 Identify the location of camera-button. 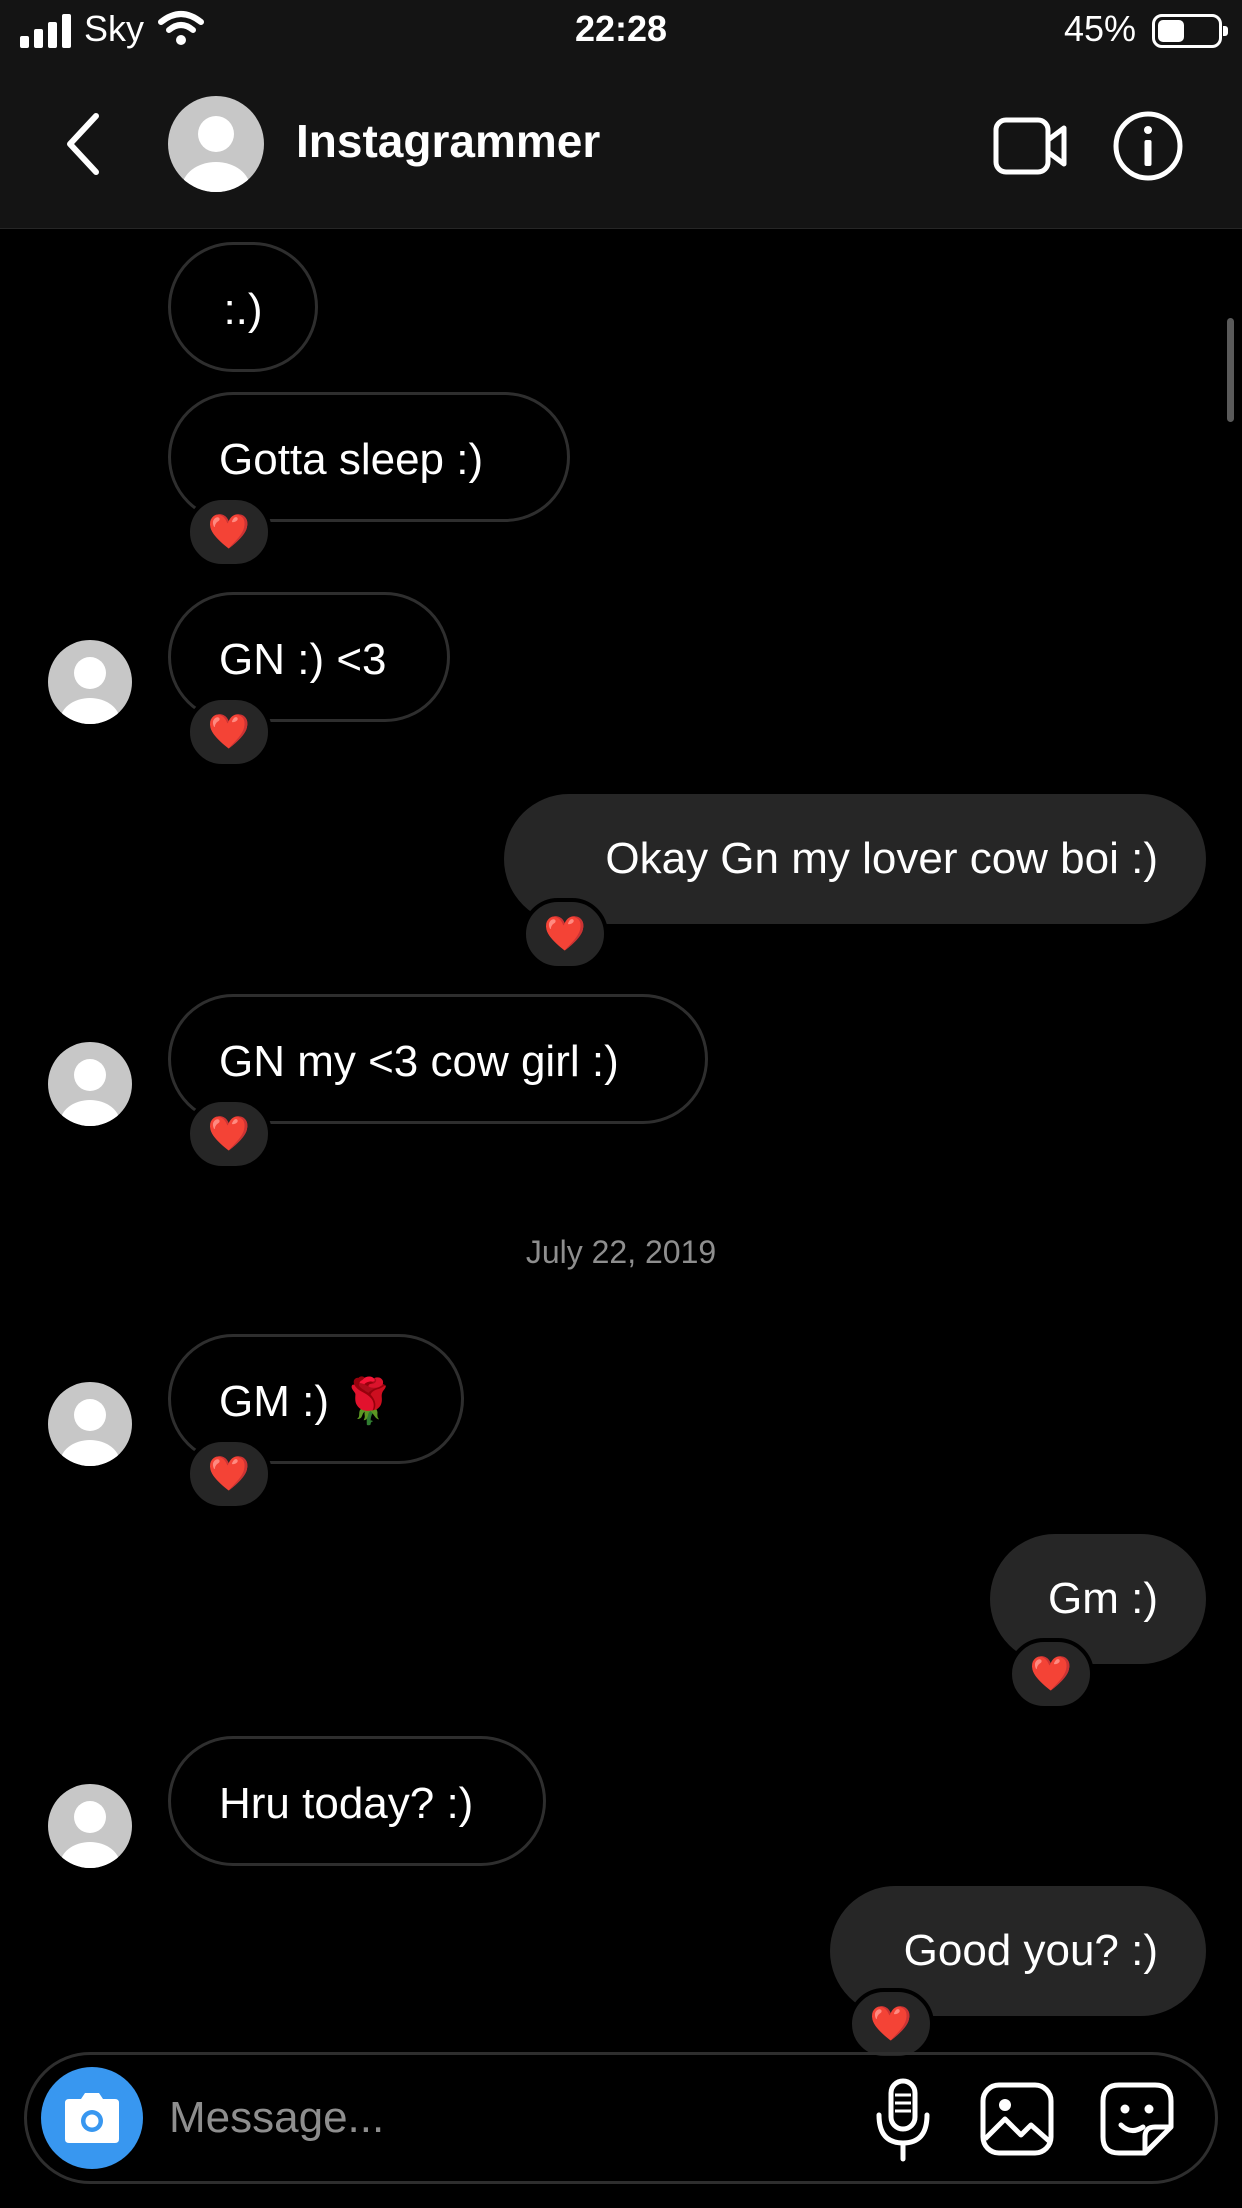
(92, 2118).